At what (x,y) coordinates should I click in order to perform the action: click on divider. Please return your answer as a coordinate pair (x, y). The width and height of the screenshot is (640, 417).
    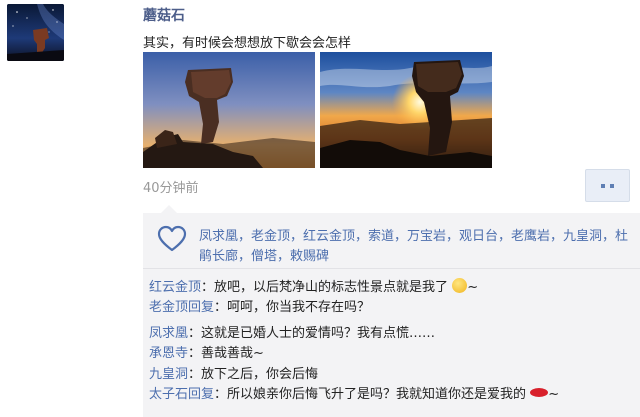
    Looking at the image, I should click on (391, 268).